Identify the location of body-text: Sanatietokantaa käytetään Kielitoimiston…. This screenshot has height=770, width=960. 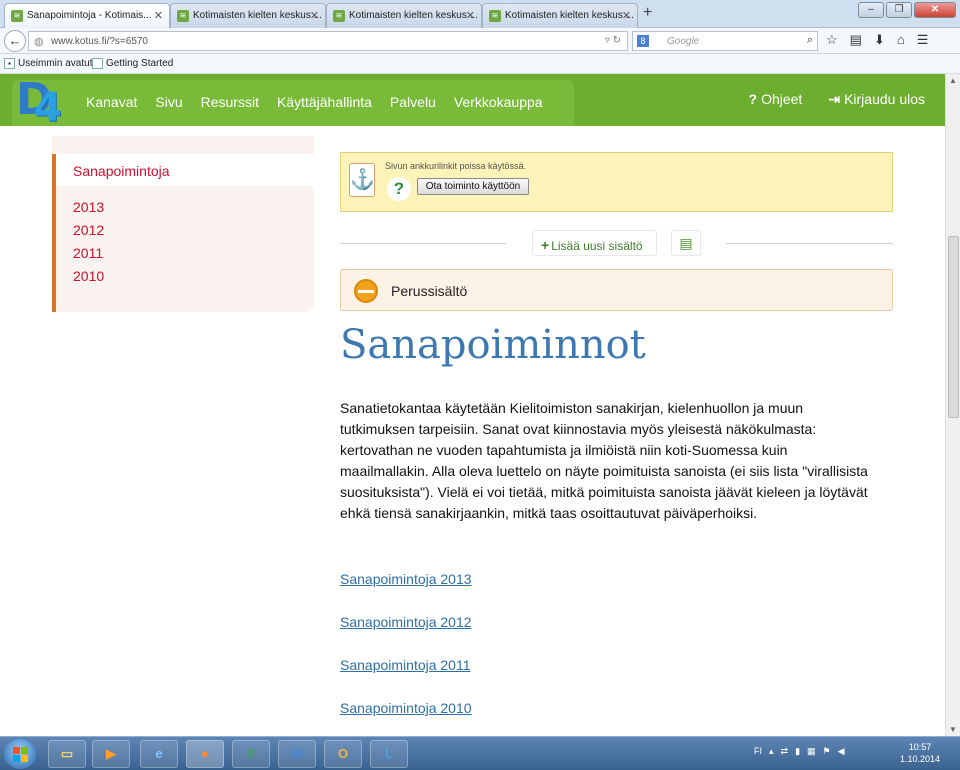
(617, 461).